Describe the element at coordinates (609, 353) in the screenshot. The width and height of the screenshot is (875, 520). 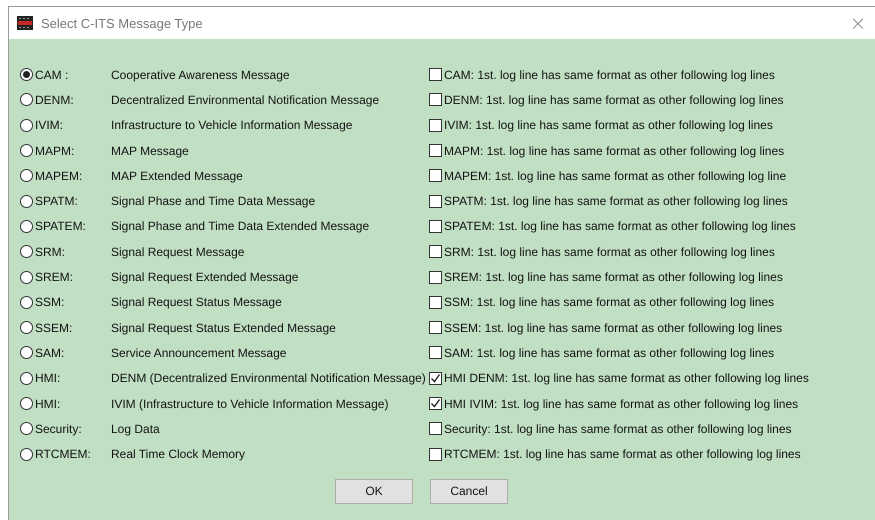
I see `checkbox-label: SAM: 1st. log line has same format as other following log lines` at that location.